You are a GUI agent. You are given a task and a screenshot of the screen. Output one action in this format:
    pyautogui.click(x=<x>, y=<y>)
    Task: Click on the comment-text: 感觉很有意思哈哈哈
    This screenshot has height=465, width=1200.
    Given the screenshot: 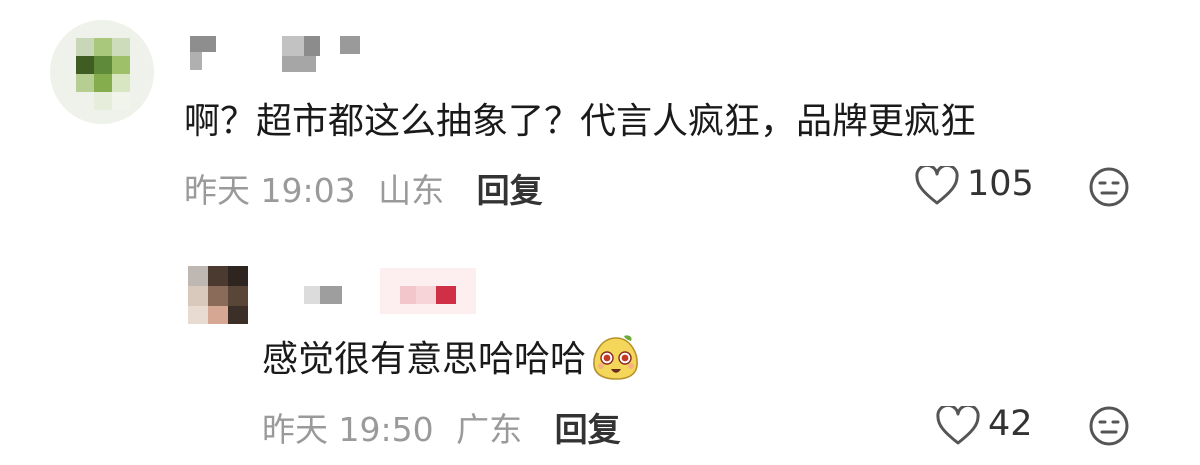 What is the action you would take?
    pyautogui.click(x=424, y=359)
    